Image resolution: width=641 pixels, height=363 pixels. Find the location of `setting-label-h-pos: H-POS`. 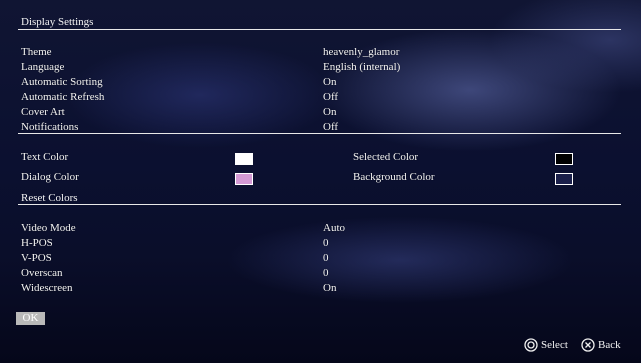

setting-label-h-pos: H-POS is located at coordinates (37, 243).